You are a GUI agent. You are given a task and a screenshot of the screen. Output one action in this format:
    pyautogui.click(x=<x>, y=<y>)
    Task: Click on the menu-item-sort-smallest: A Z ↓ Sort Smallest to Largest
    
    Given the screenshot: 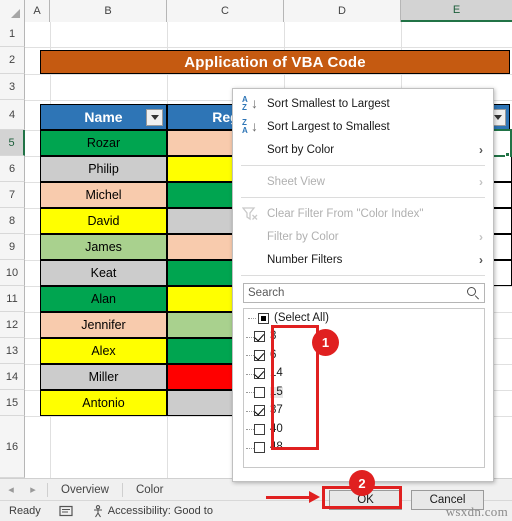 What is the action you would take?
    pyautogui.click(x=363, y=103)
    